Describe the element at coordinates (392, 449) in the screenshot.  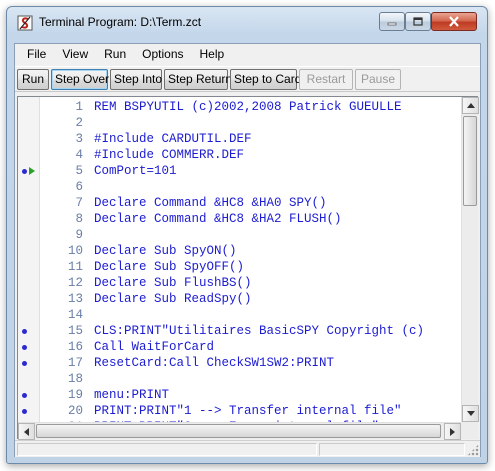
I see `status-panel-secondary` at that location.